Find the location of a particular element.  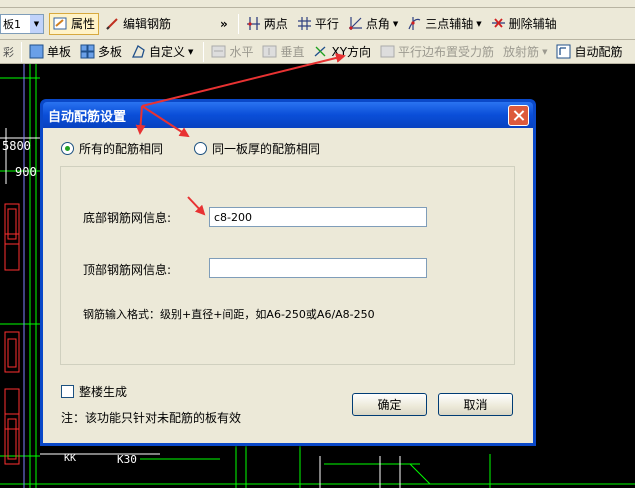

whole-floor-checkbox: 整楼生成 is located at coordinates (94, 391).